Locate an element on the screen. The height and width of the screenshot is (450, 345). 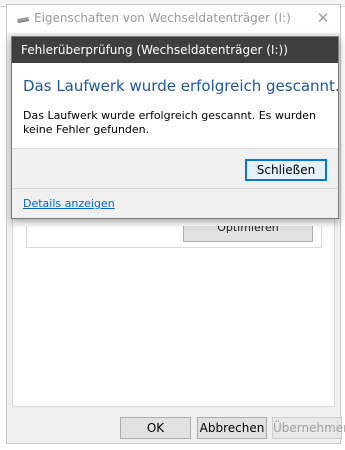
apply-button: Übernehmen is located at coordinates (308, 428).